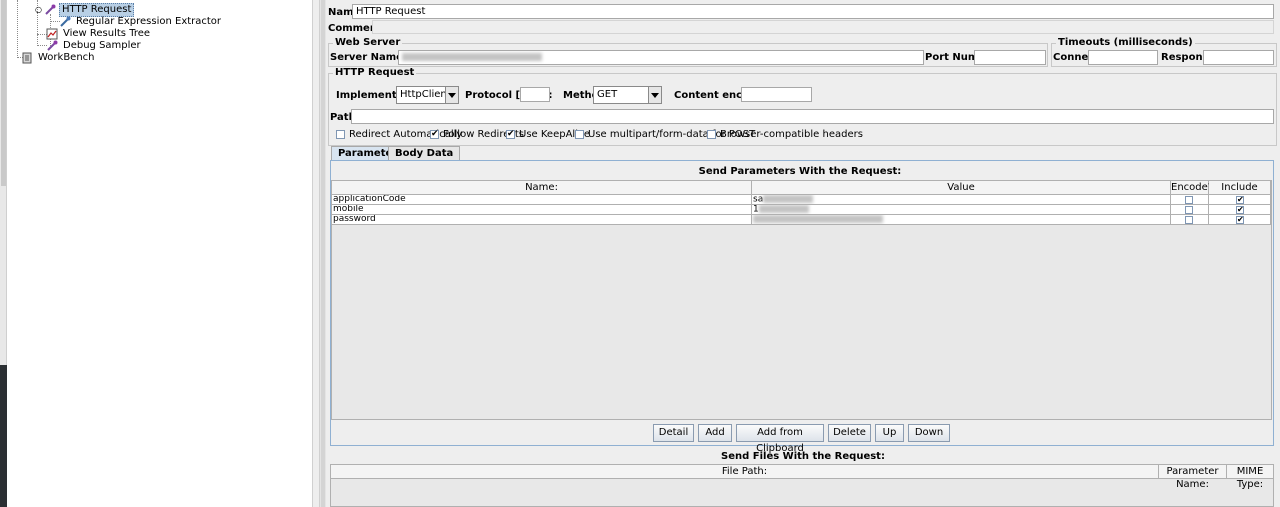 This screenshot has width=1280, height=507. What do you see at coordinates (1238, 57) in the screenshot?
I see `response-field` at bounding box center [1238, 57].